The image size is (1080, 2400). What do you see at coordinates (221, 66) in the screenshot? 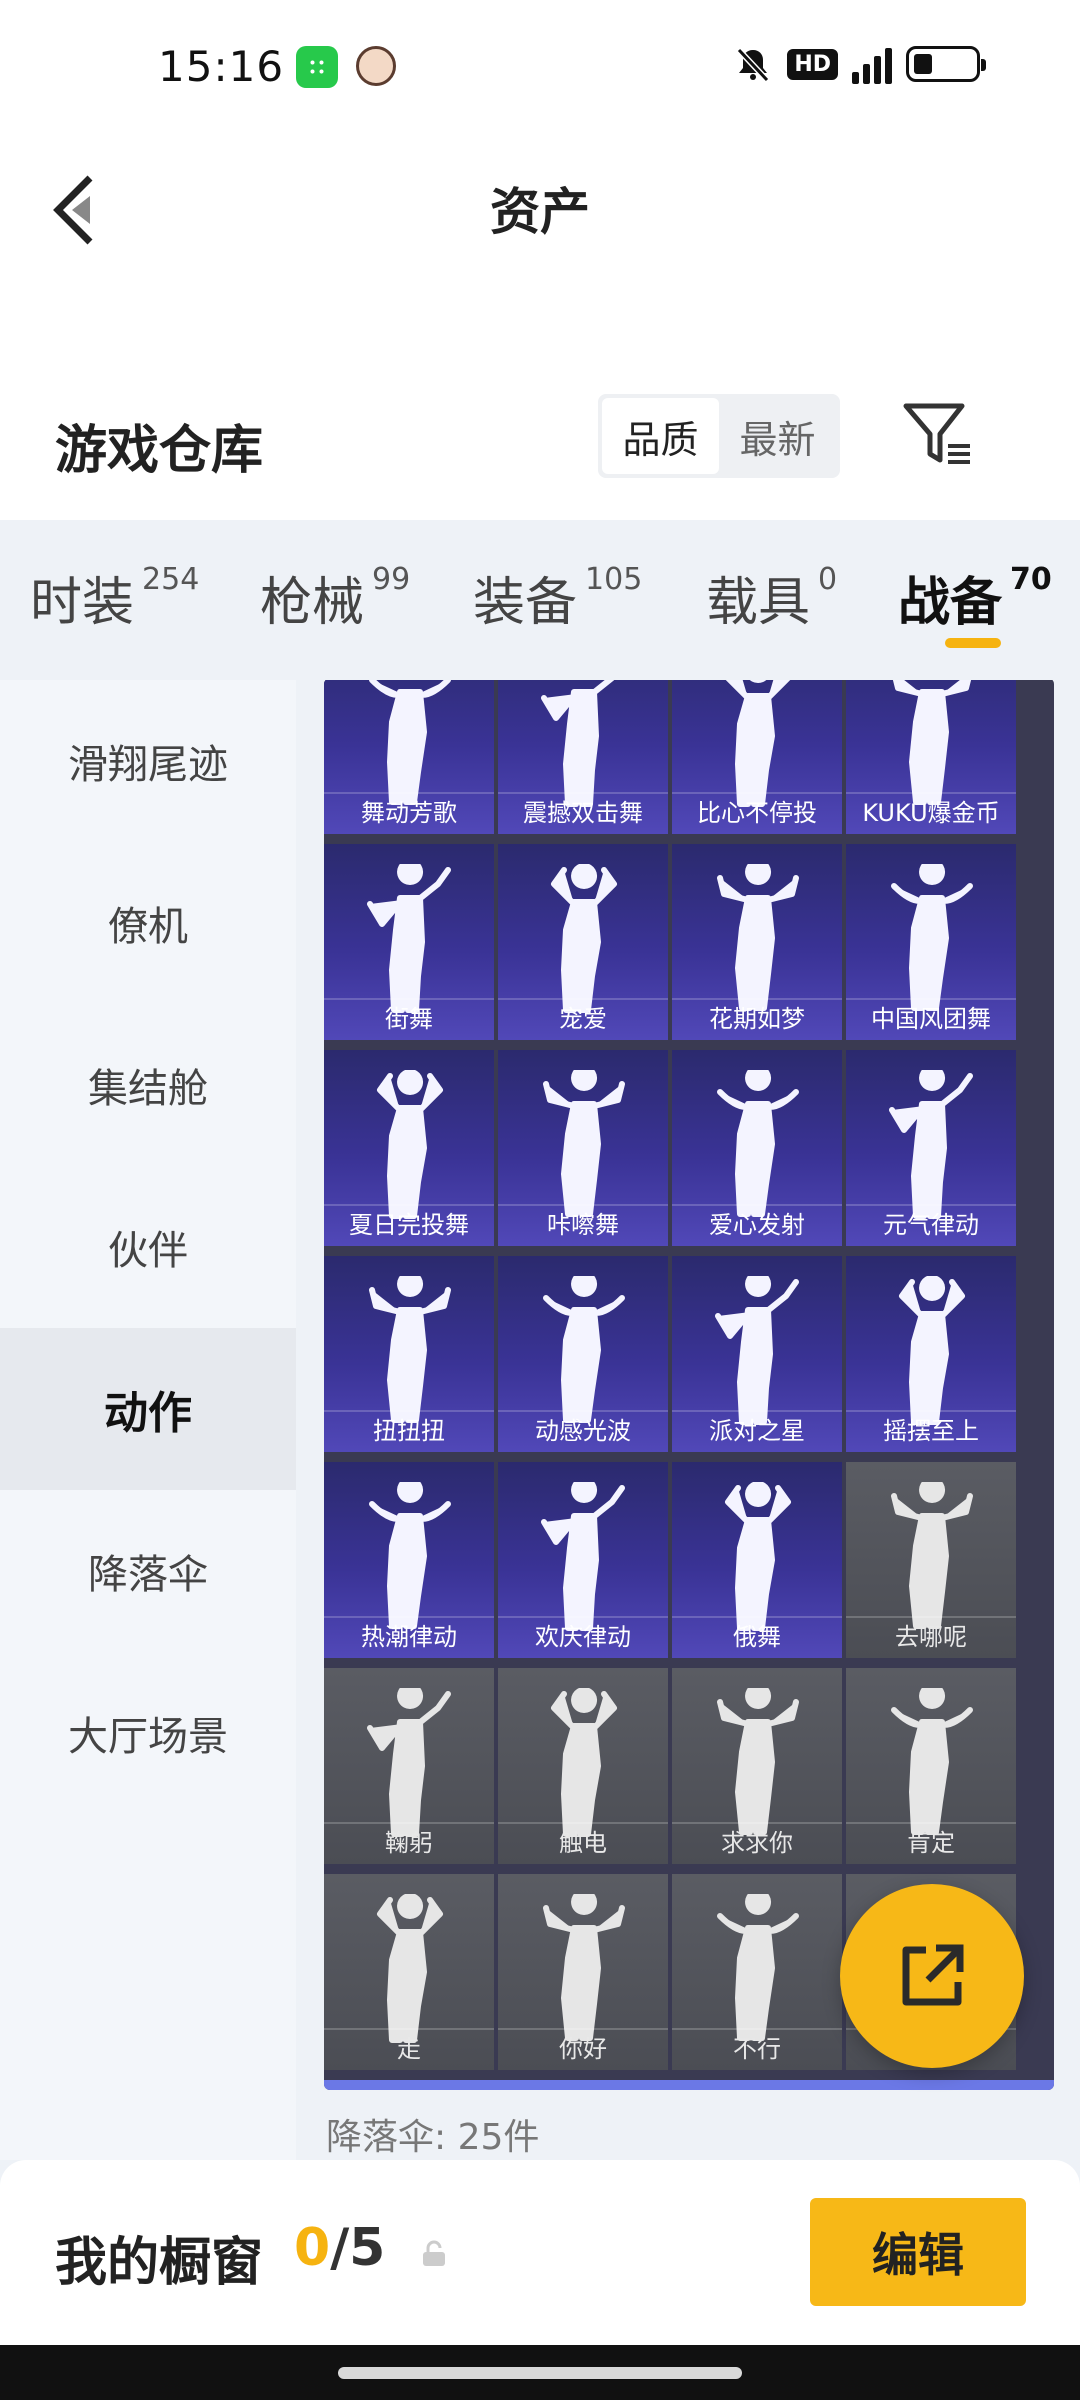
I see `status-time: 15:16` at bounding box center [221, 66].